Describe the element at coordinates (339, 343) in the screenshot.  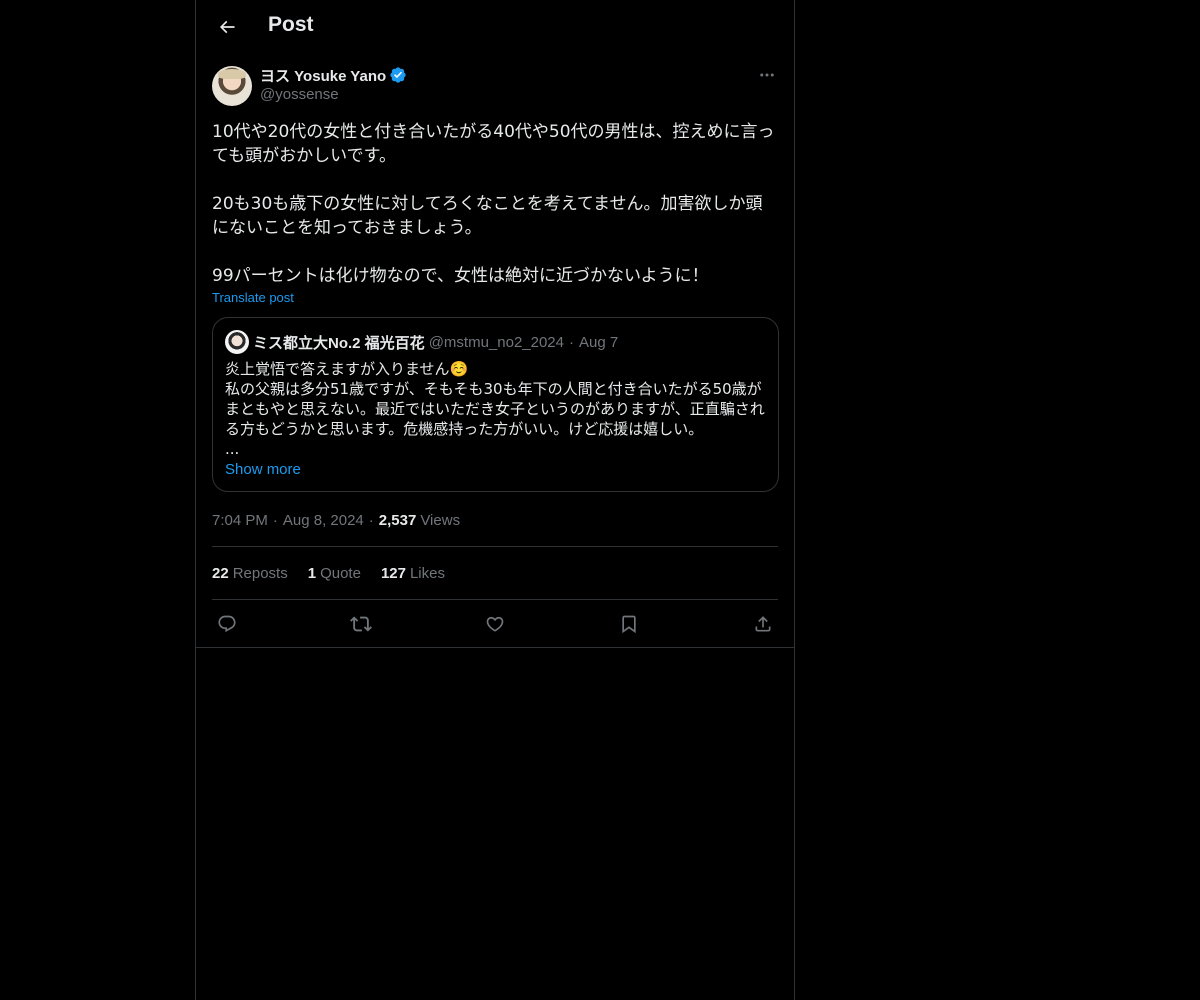
I see `quote-display-name: ミス都立大No.2 福光百花` at that location.